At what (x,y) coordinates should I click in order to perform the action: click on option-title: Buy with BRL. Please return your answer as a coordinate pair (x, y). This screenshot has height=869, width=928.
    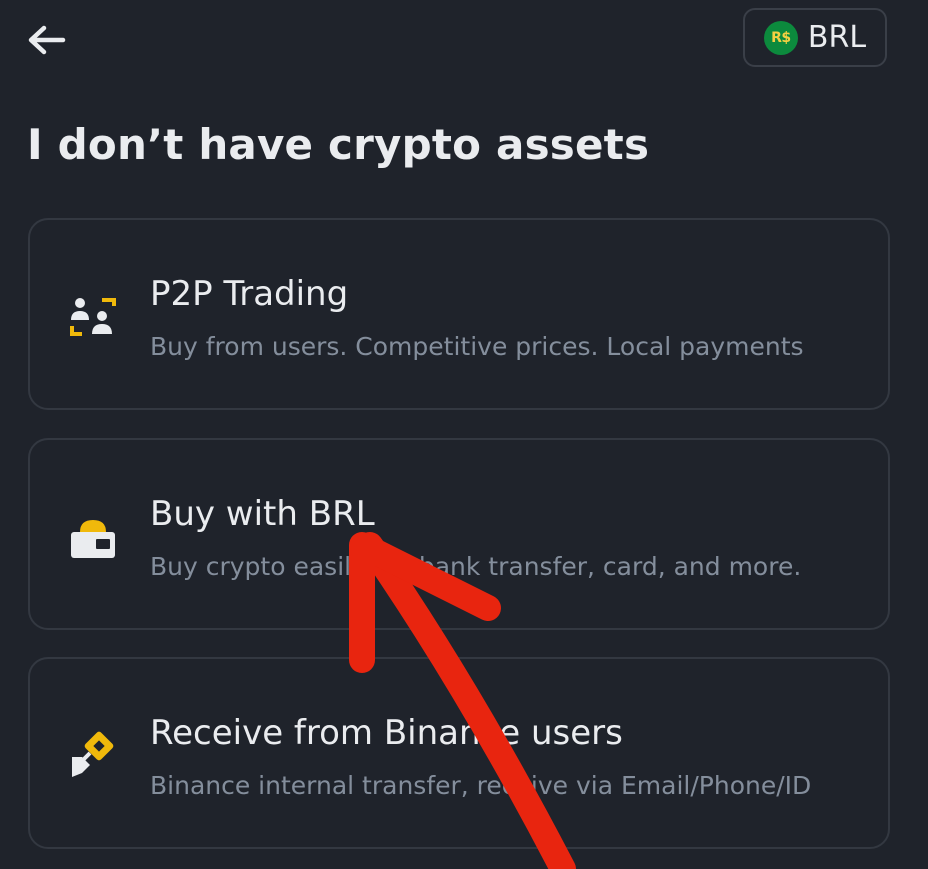
    Looking at the image, I should click on (262, 514).